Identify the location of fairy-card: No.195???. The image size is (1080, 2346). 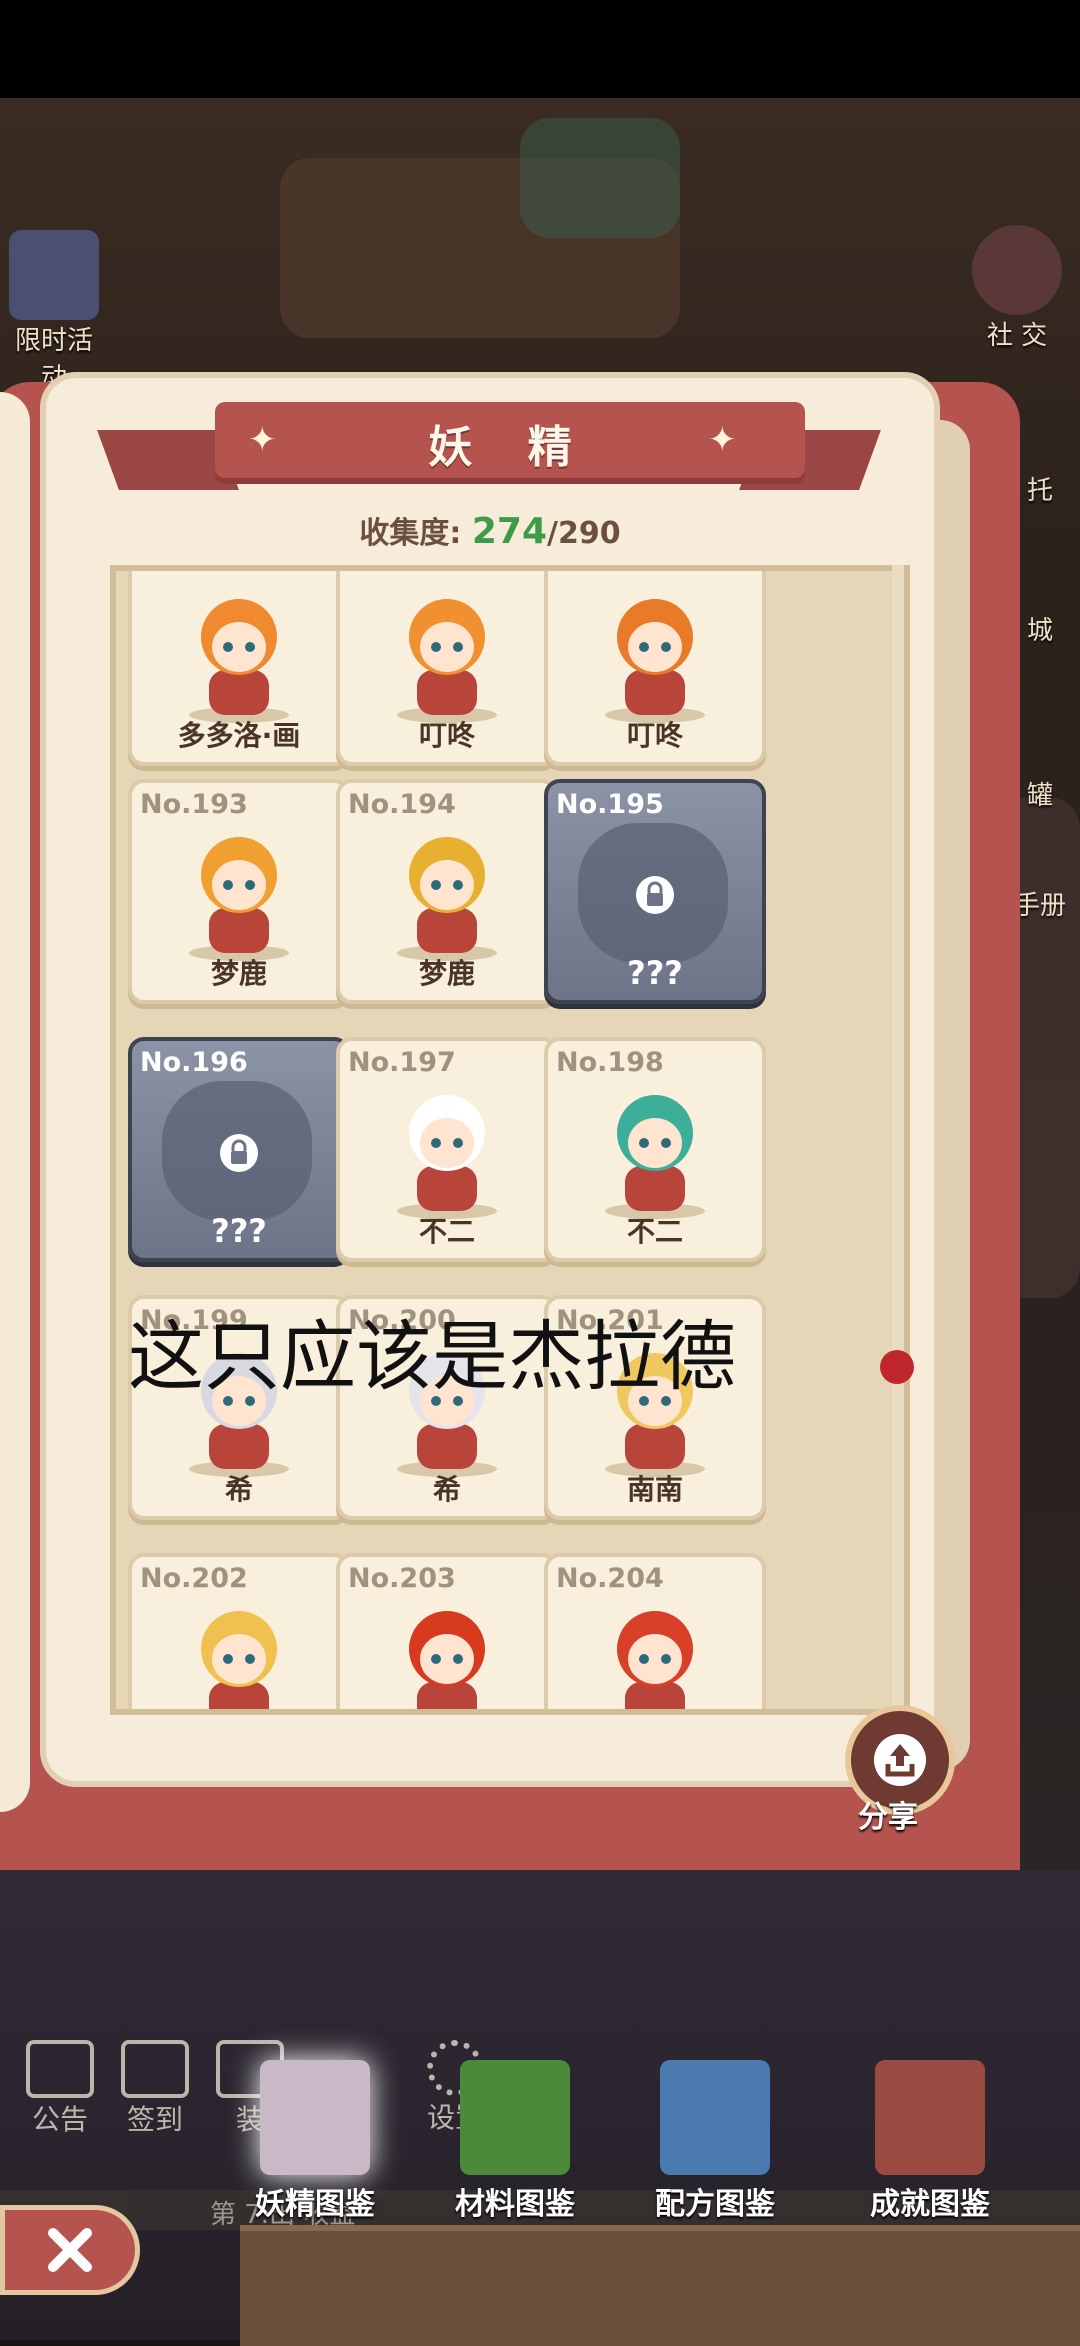
(655, 891).